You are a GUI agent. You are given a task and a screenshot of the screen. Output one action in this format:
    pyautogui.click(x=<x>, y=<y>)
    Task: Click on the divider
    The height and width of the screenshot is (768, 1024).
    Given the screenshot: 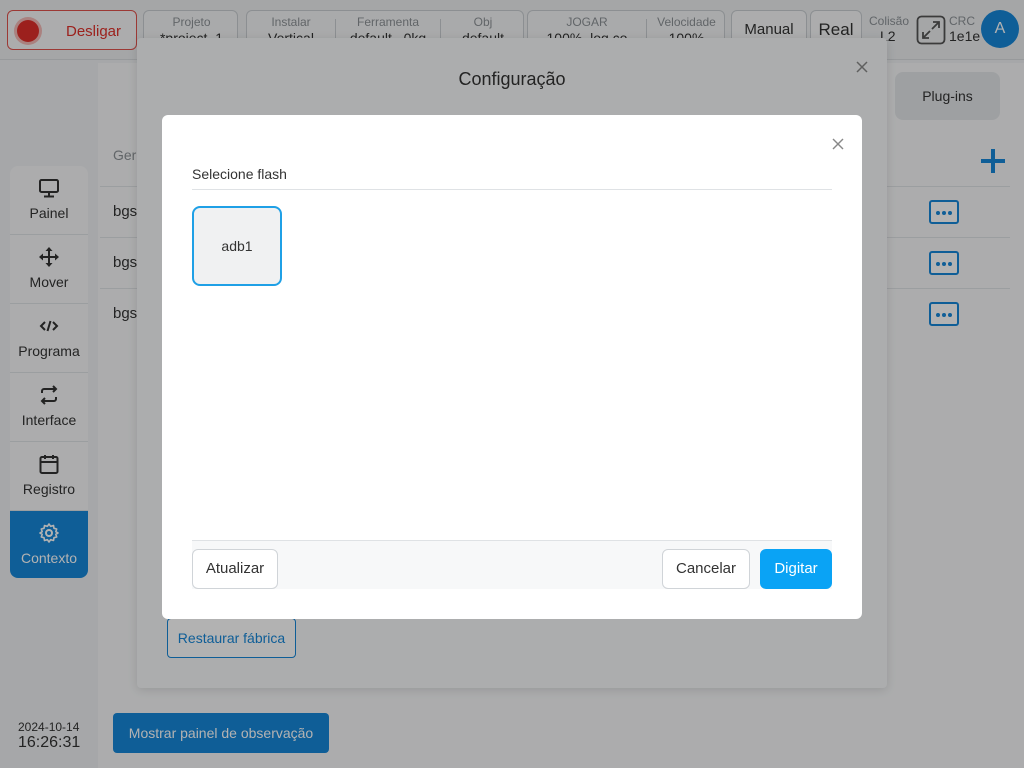 What is the action you would take?
    pyautogui.click(x=512, y=189)
    